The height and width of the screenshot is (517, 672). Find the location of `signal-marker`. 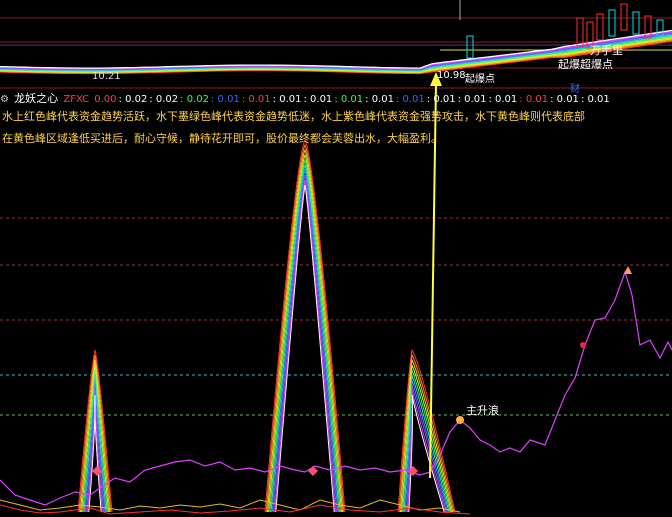

signal-marker is located at coordinates (460, 420).